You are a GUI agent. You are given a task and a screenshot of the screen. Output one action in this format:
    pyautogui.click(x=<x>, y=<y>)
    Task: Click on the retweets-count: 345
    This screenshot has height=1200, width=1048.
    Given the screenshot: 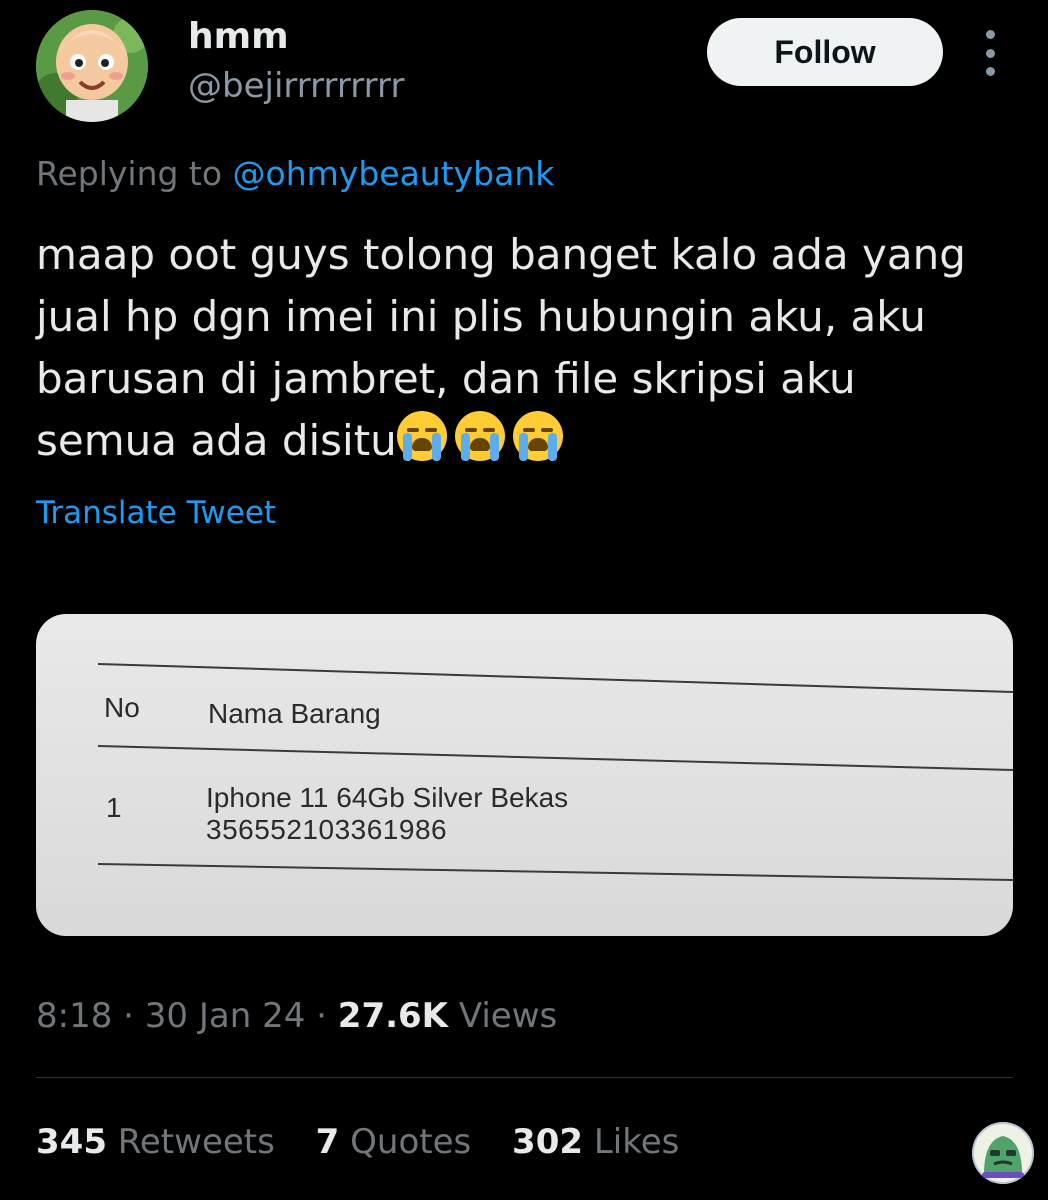 What is the action you would take?
    pyautogui.click(x=71, y=1142)
    